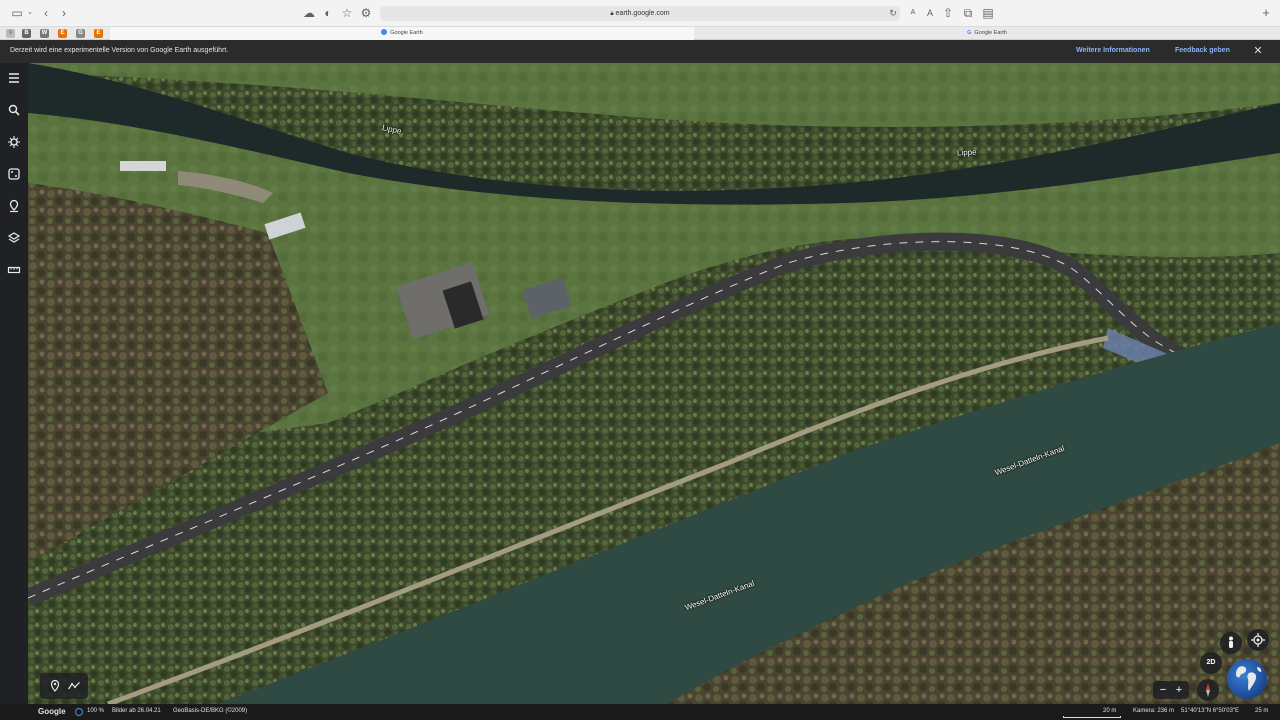 The width and height of the screenshot is (1280, 720). Describe the element at coordinates (14, 110) in the screenshot. I see `search-icon` at that location.